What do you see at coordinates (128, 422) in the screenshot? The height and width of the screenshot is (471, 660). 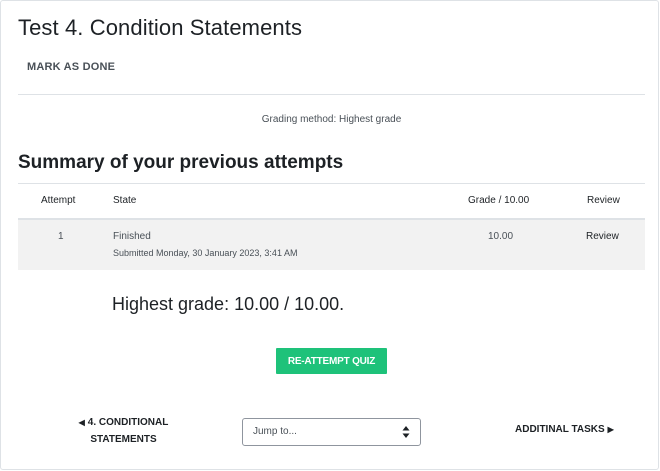 I see `previous-activity-line1: 4. CONDITIONAL` at bounding box center [128, 422].